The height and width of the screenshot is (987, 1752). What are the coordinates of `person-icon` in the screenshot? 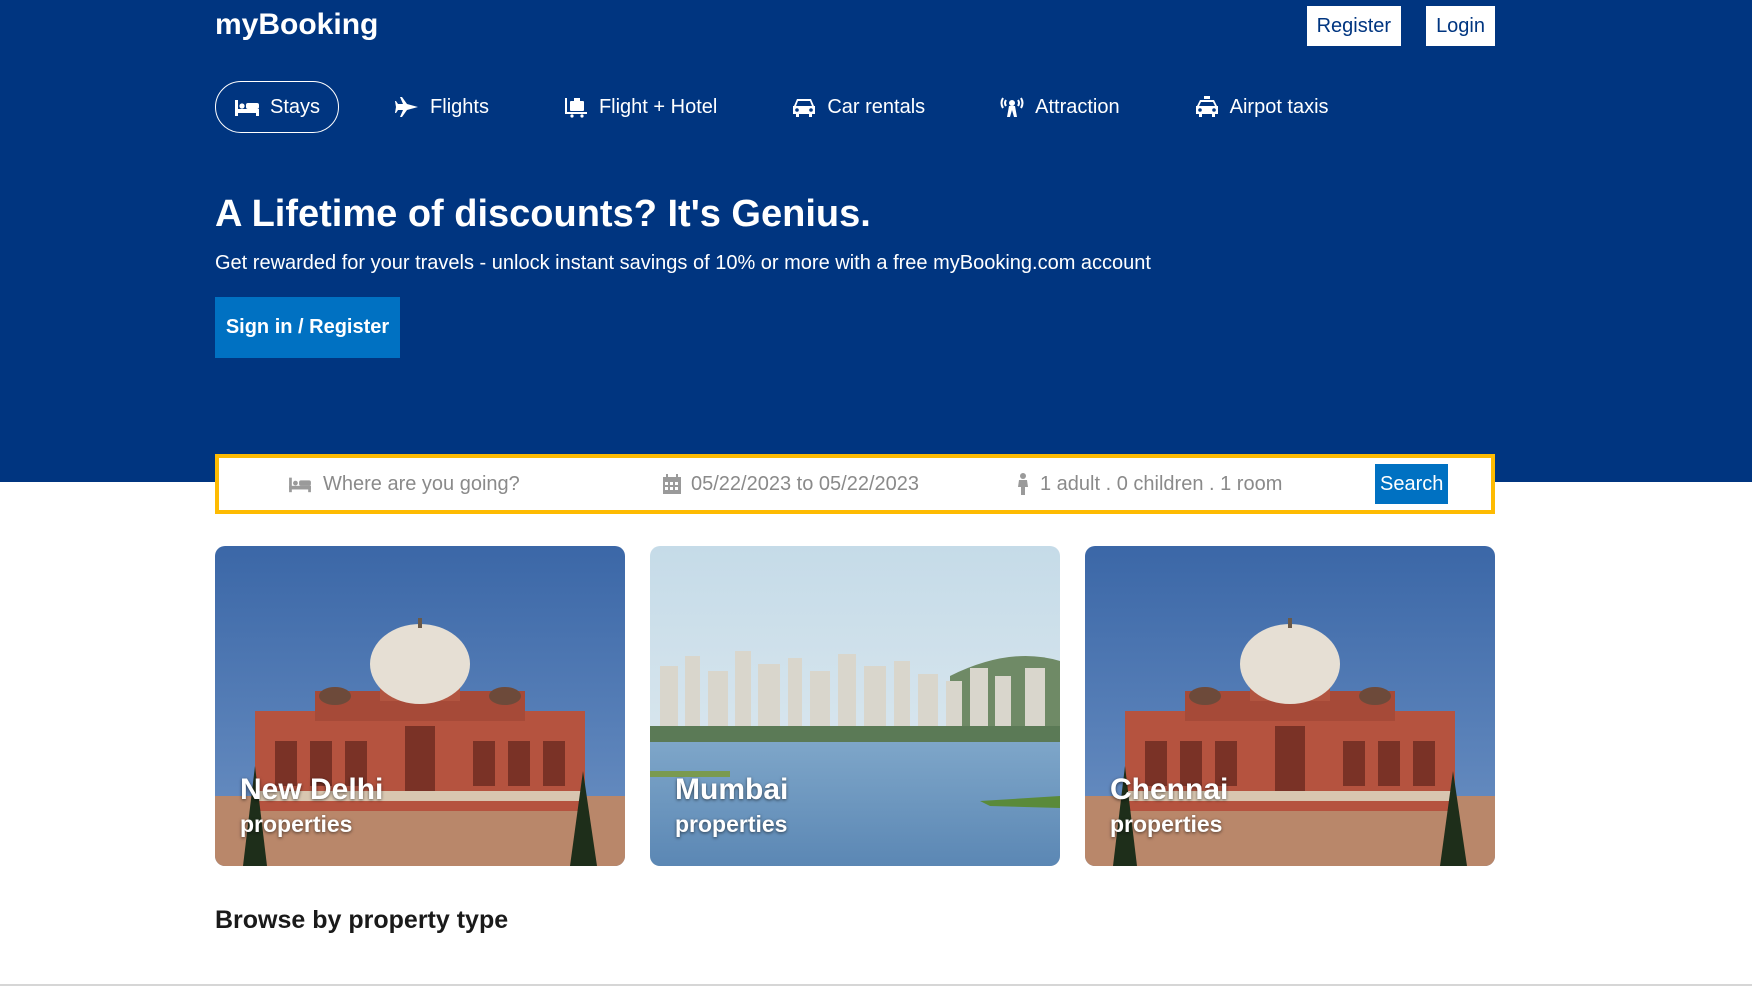 It's located at (1023, 484).